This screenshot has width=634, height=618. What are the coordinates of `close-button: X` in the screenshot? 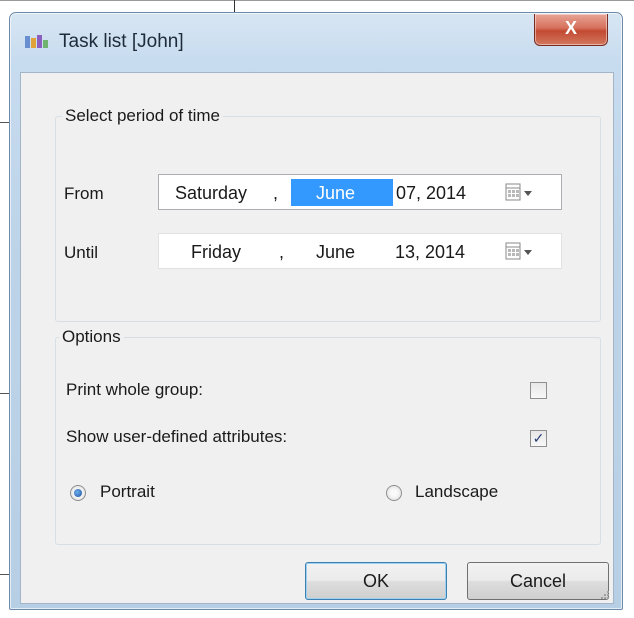 It's located at (571, 30).